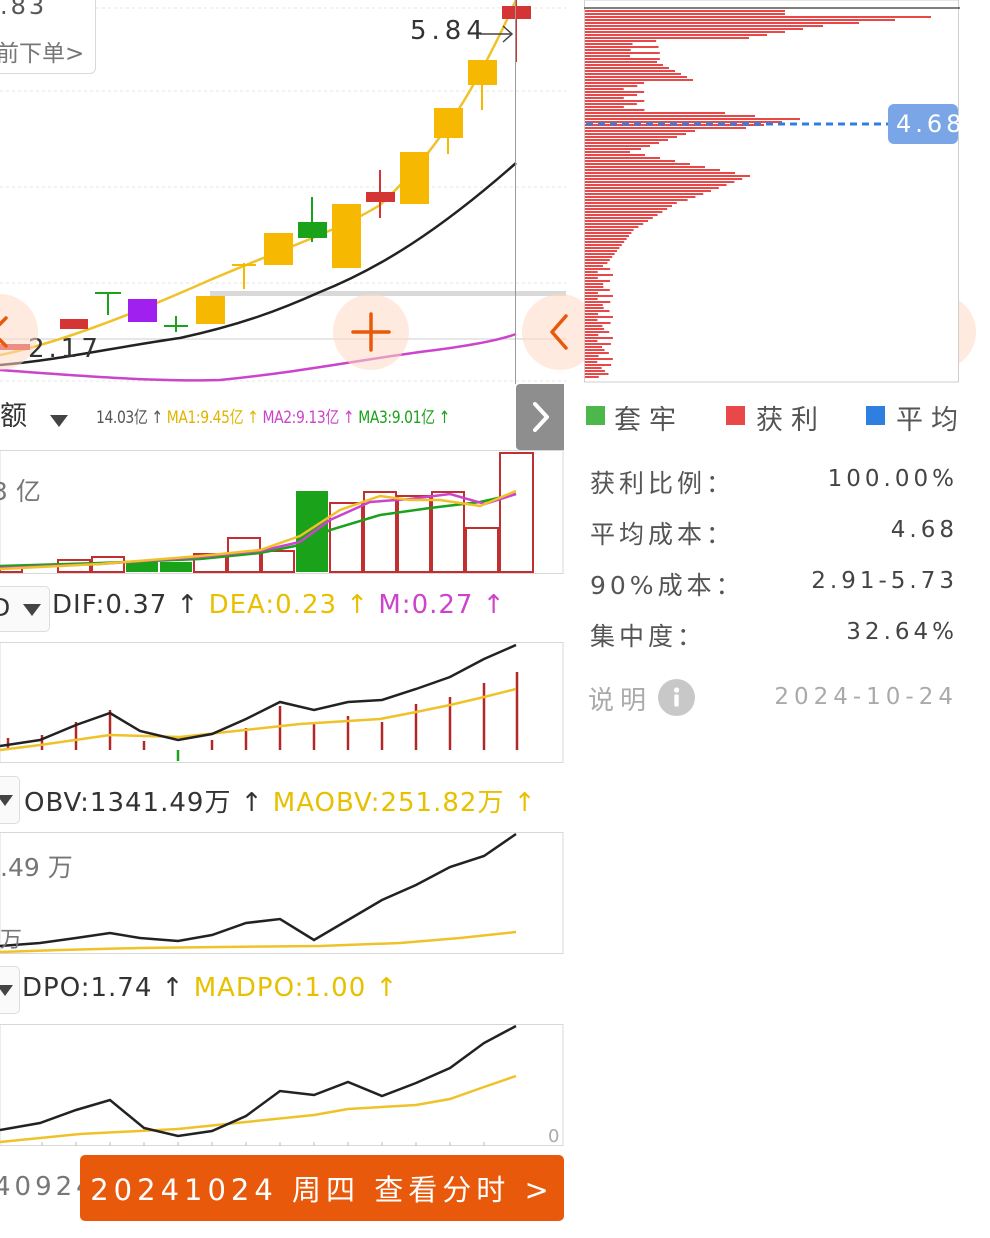 This screenshot has height=1238, width=990. Describe the element at coordinates (205, 418) in the screenshot. I see `amount-ma1: MA1:9.45亿` at that location.